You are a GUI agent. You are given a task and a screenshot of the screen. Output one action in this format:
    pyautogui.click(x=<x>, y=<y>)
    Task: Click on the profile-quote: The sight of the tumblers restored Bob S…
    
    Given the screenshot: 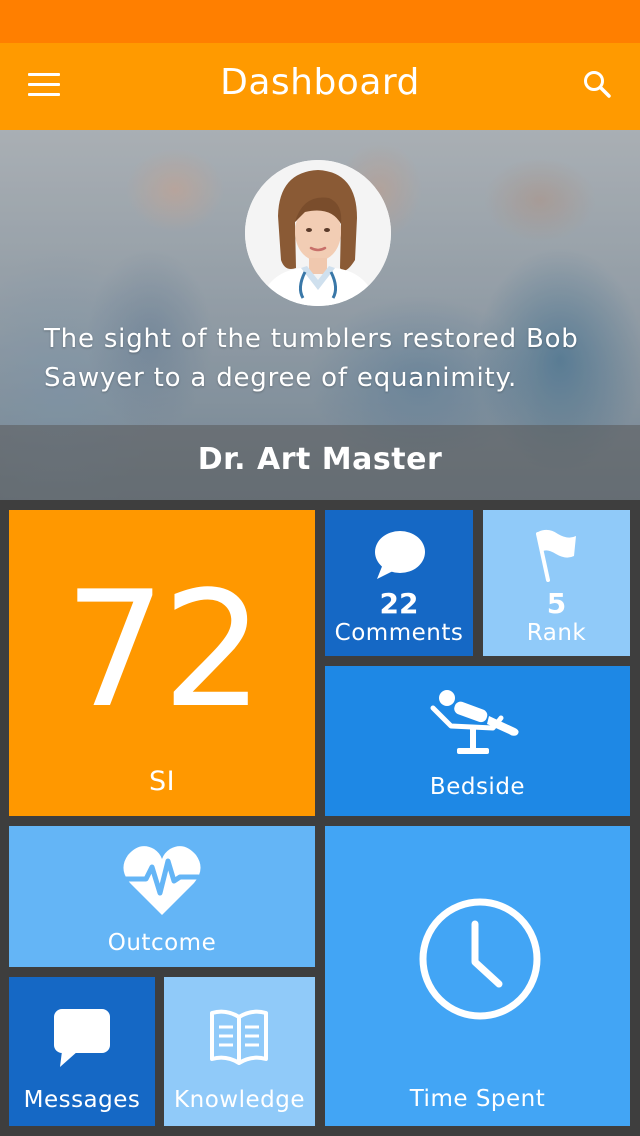 What is the action you would take?
    pyautogui.click(x=311, y=358)
    